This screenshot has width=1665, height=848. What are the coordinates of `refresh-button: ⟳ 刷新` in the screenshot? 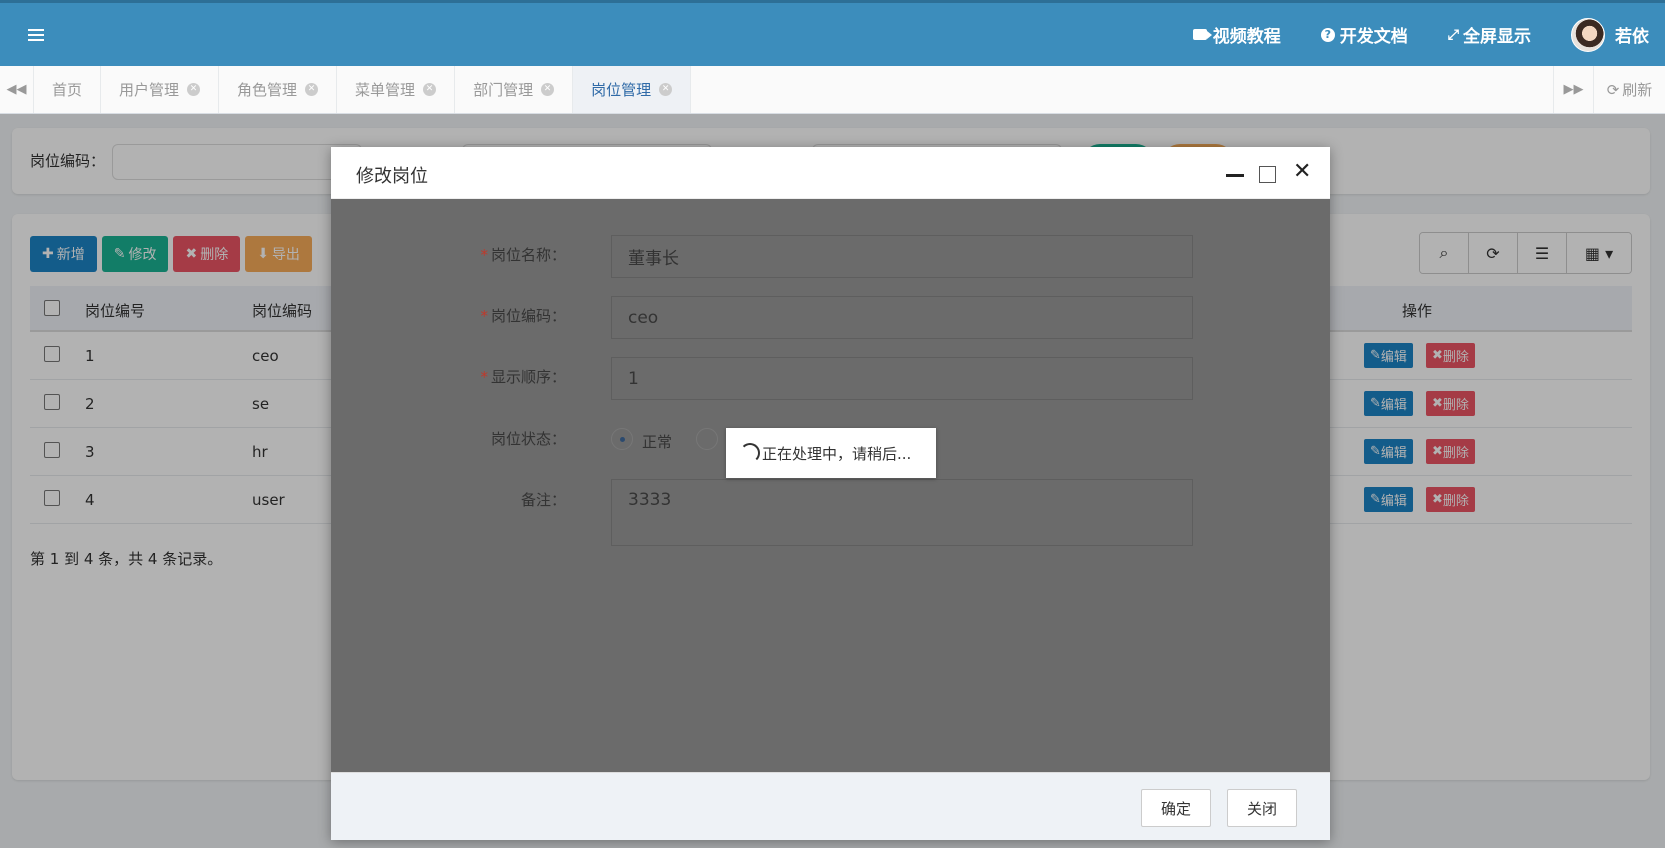 It's located at (1629, 89).